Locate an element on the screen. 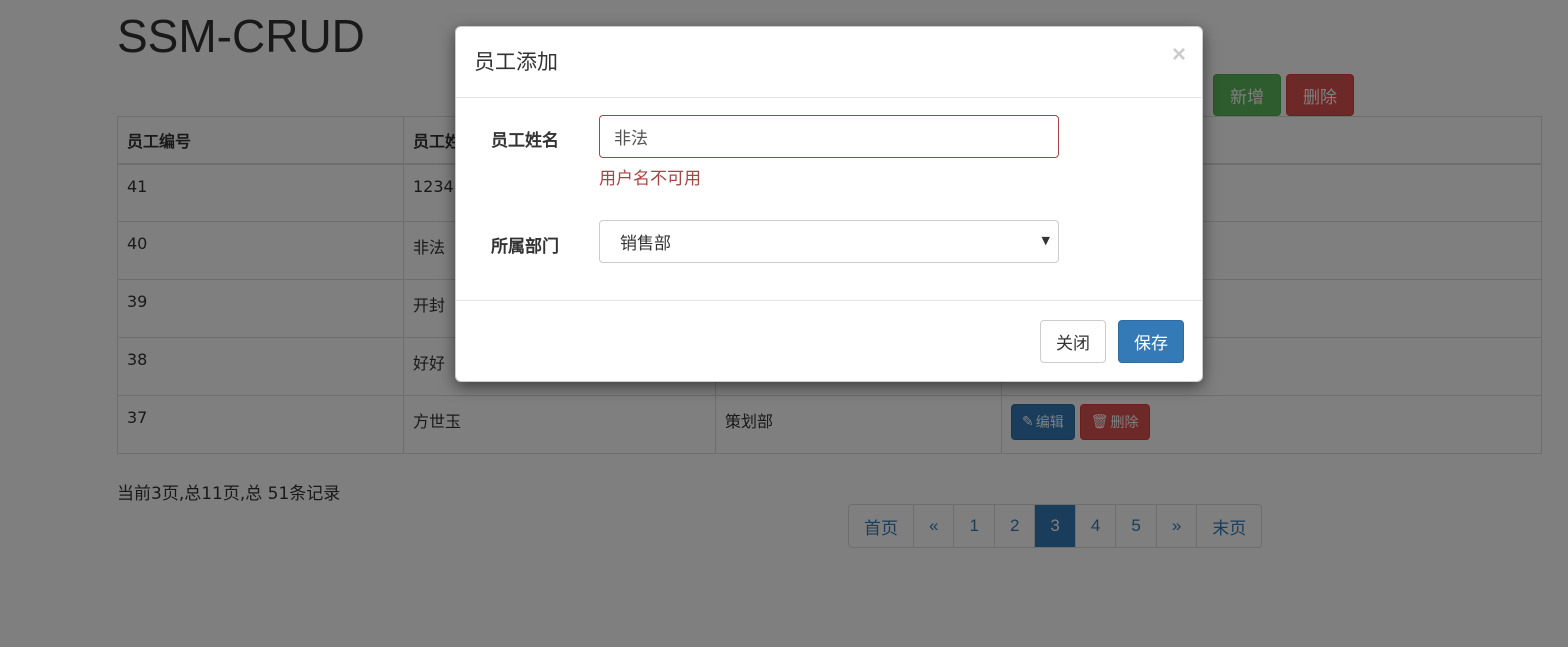 This screenshot has height=647, width=1568. close-icon: × is located at coordinates (1179, 55).